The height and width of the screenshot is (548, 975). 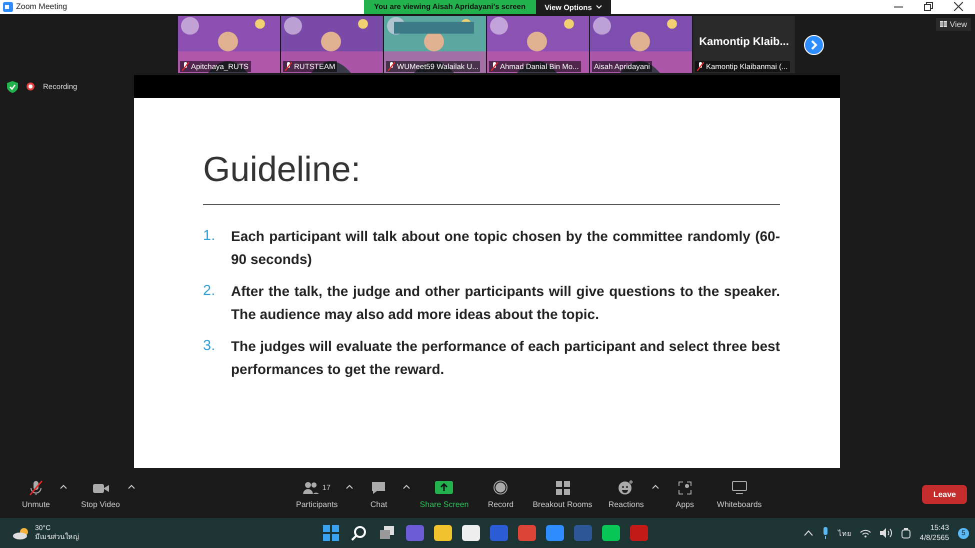 I want to click on list-number: 2., so click(x=209, y=291).